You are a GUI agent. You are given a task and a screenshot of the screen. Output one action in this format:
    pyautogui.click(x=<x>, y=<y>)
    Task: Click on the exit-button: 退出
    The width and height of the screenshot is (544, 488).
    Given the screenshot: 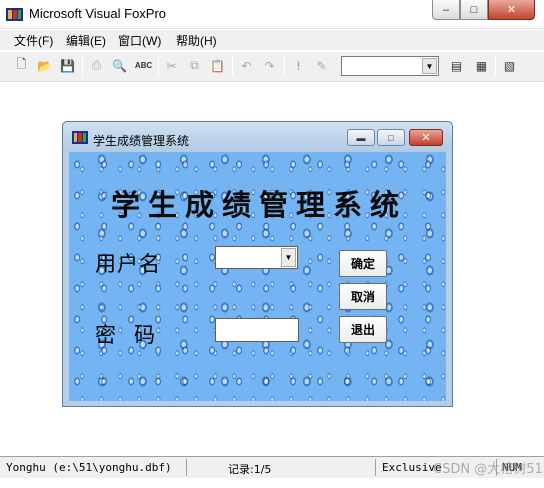 What is the action you would take?
    pyautogui.click(x=363, y=329)
    